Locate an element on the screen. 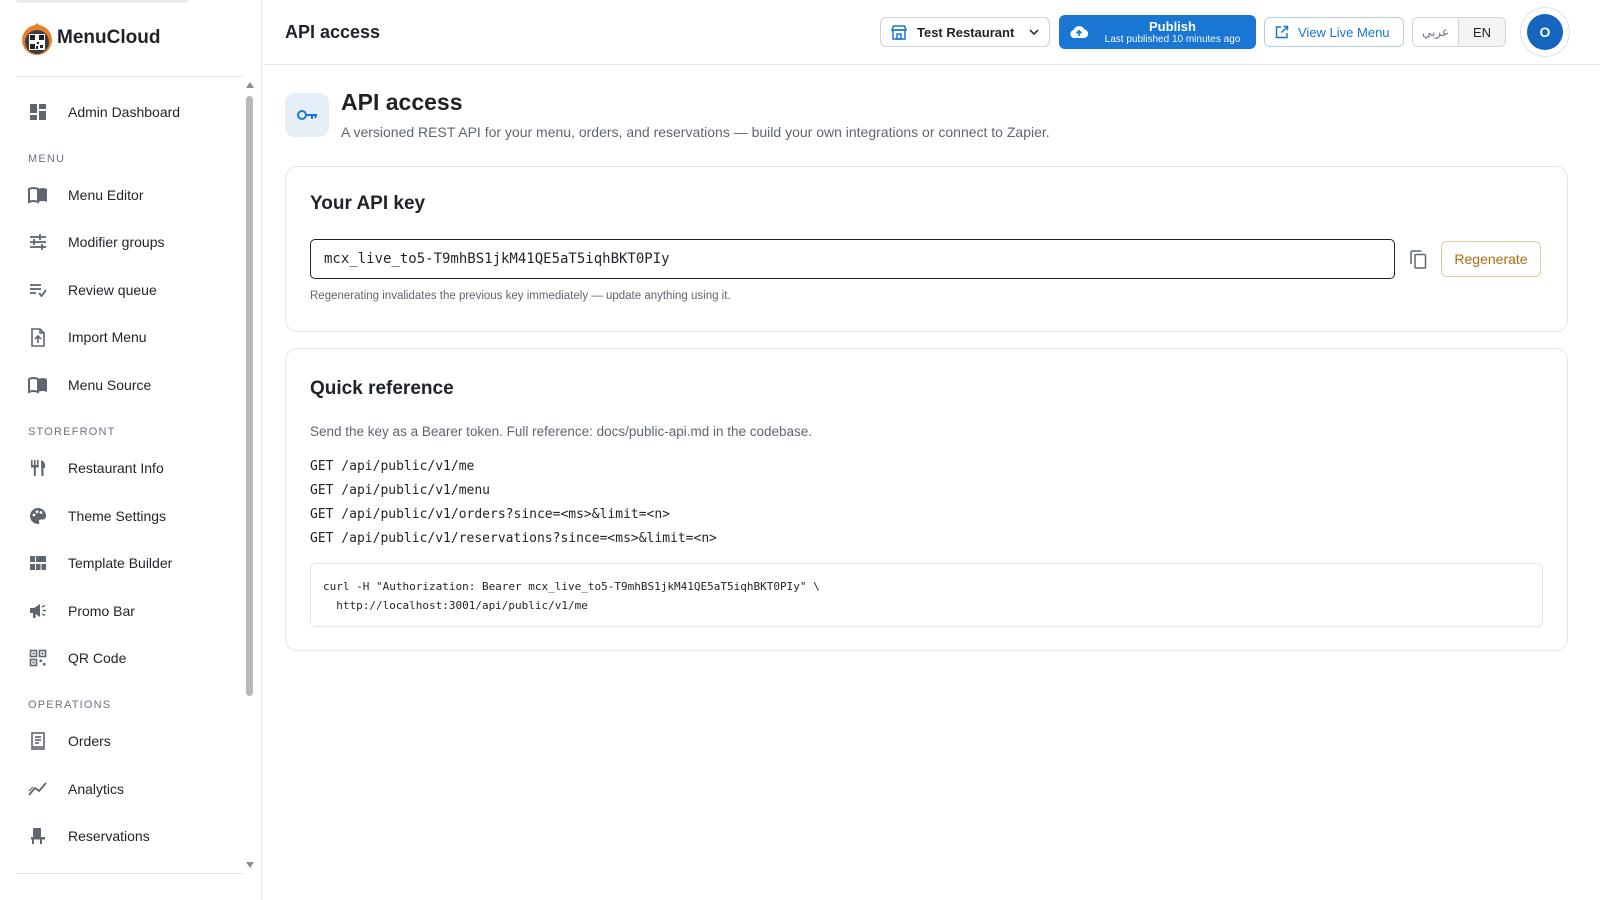  sidebar-item-label: Menu Editor is located at coordinates (106, 195).